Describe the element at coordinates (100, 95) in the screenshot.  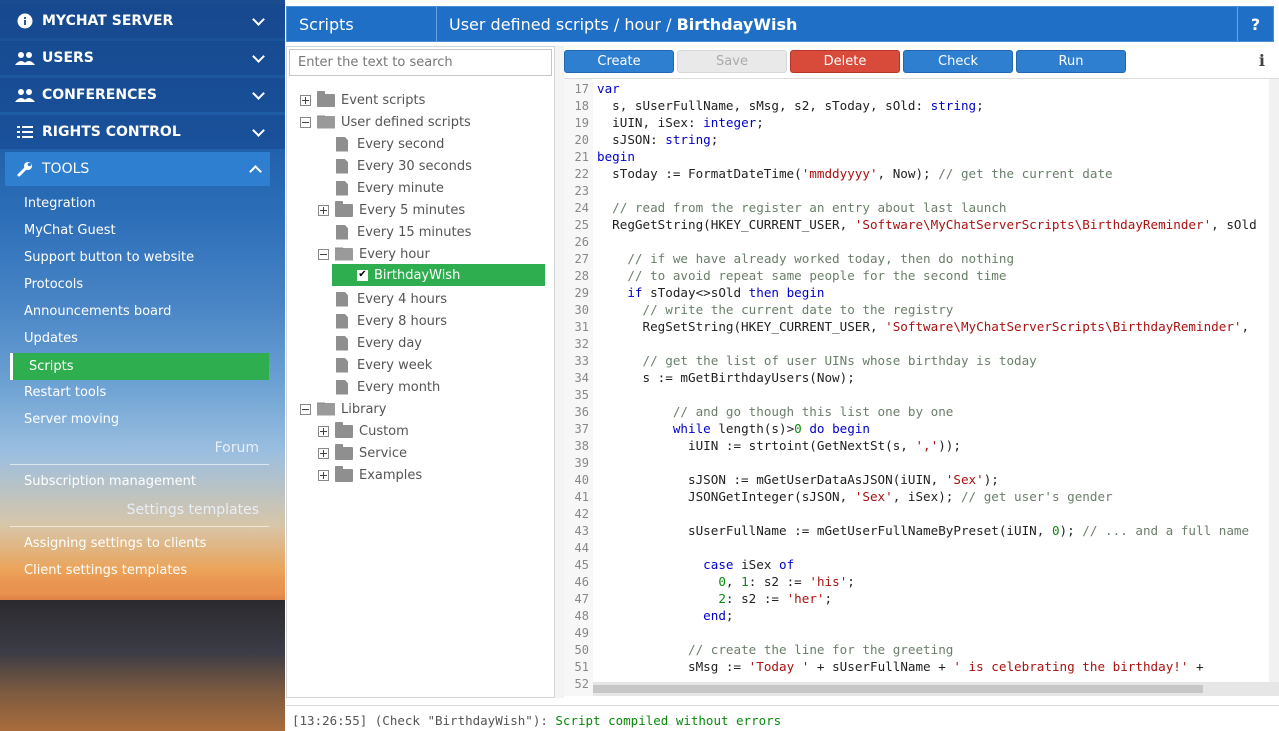
I see `menu-label: CONFERENCES` at that location.